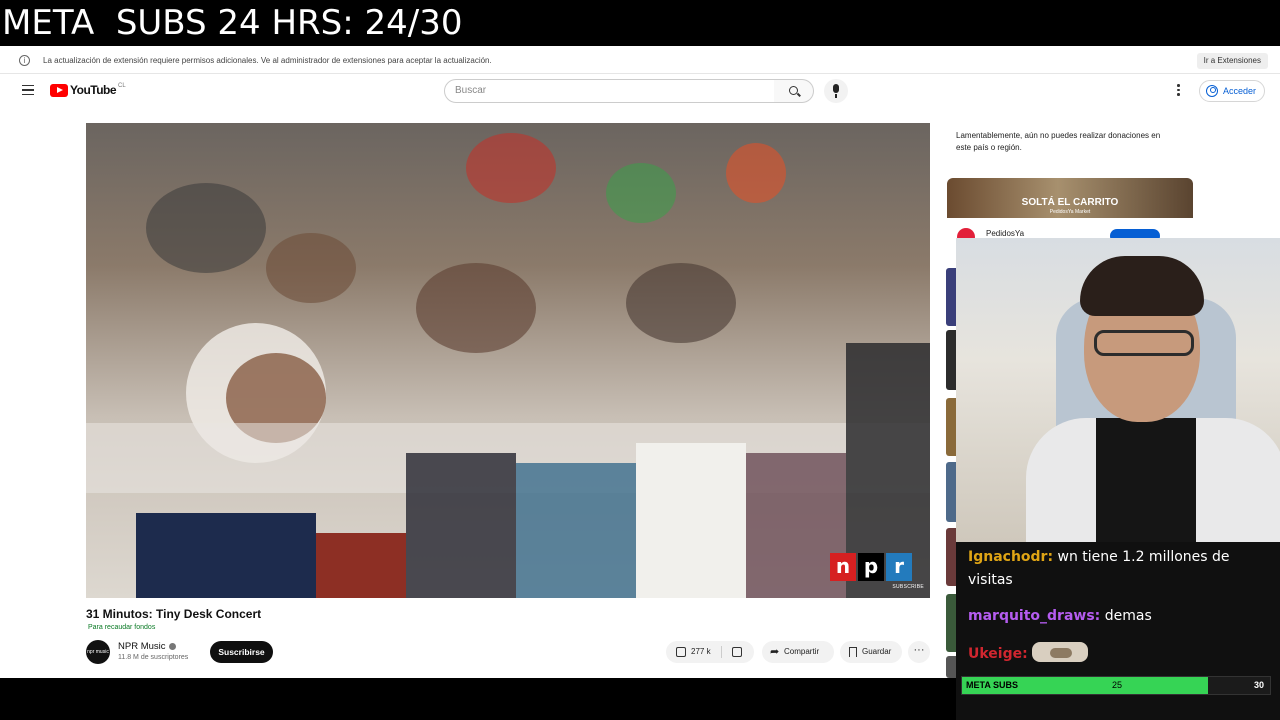  I want to click on sign-in-label: Acceder, so click(1240, 91).